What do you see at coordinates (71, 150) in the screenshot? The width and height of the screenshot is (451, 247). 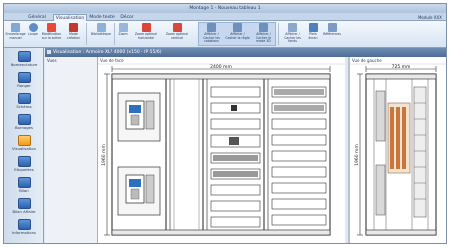 I see `views-panel: Vues` at bounding box center [71, 150].